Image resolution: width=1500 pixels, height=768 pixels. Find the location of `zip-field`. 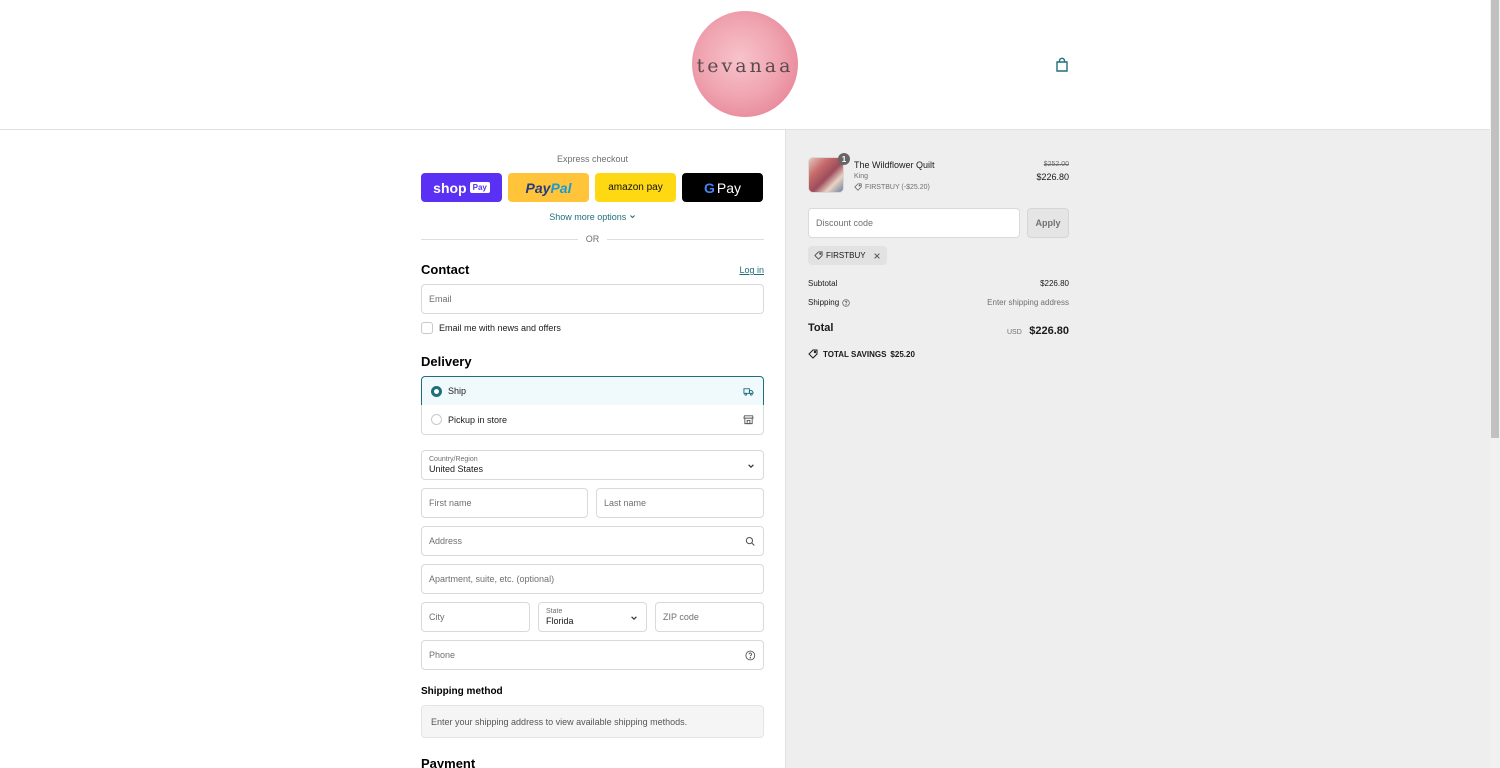

zip-field is located at coordinates (709, 617).